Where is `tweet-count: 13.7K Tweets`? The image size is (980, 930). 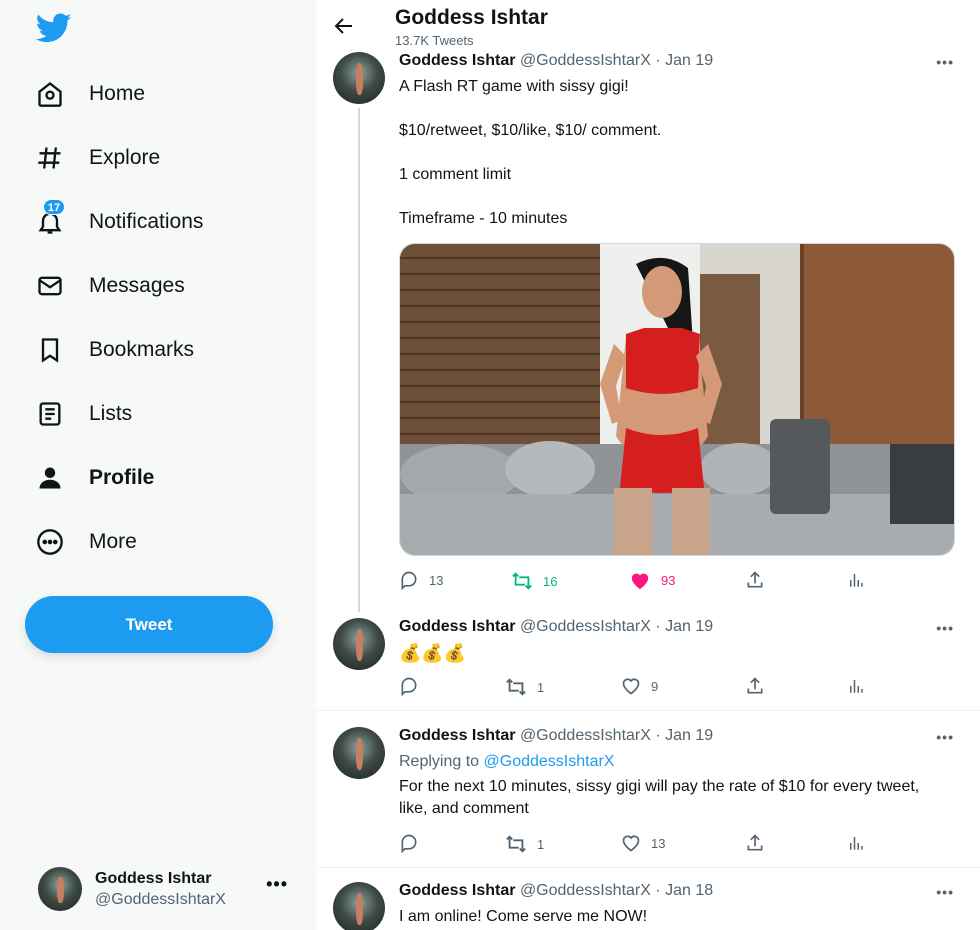 tweet-count: 13.7K Tweets is located at coordinates (434, 40).